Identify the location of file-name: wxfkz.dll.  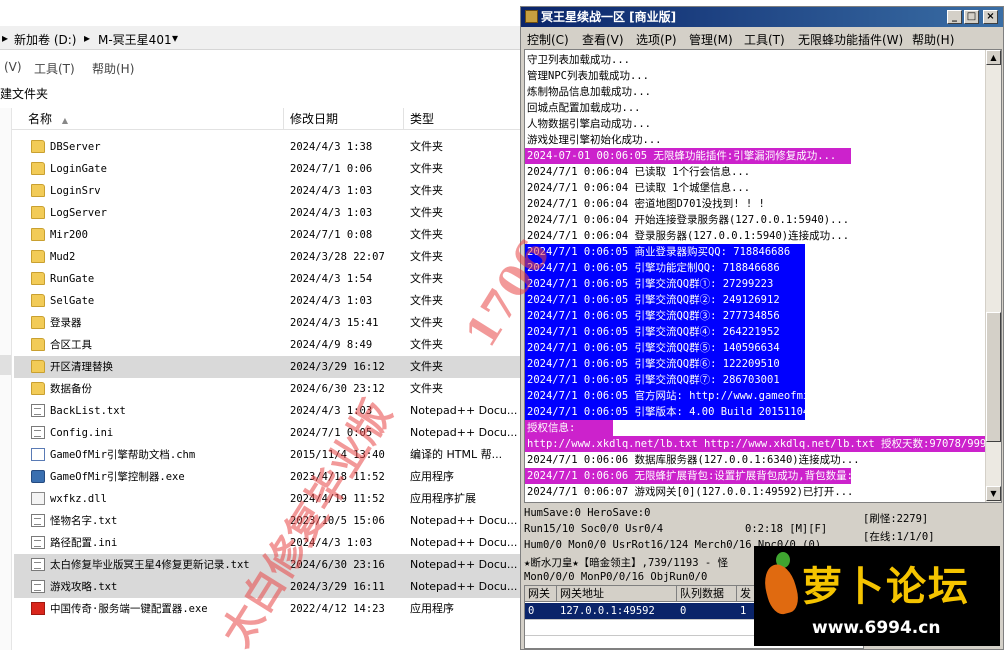
(78, 499).